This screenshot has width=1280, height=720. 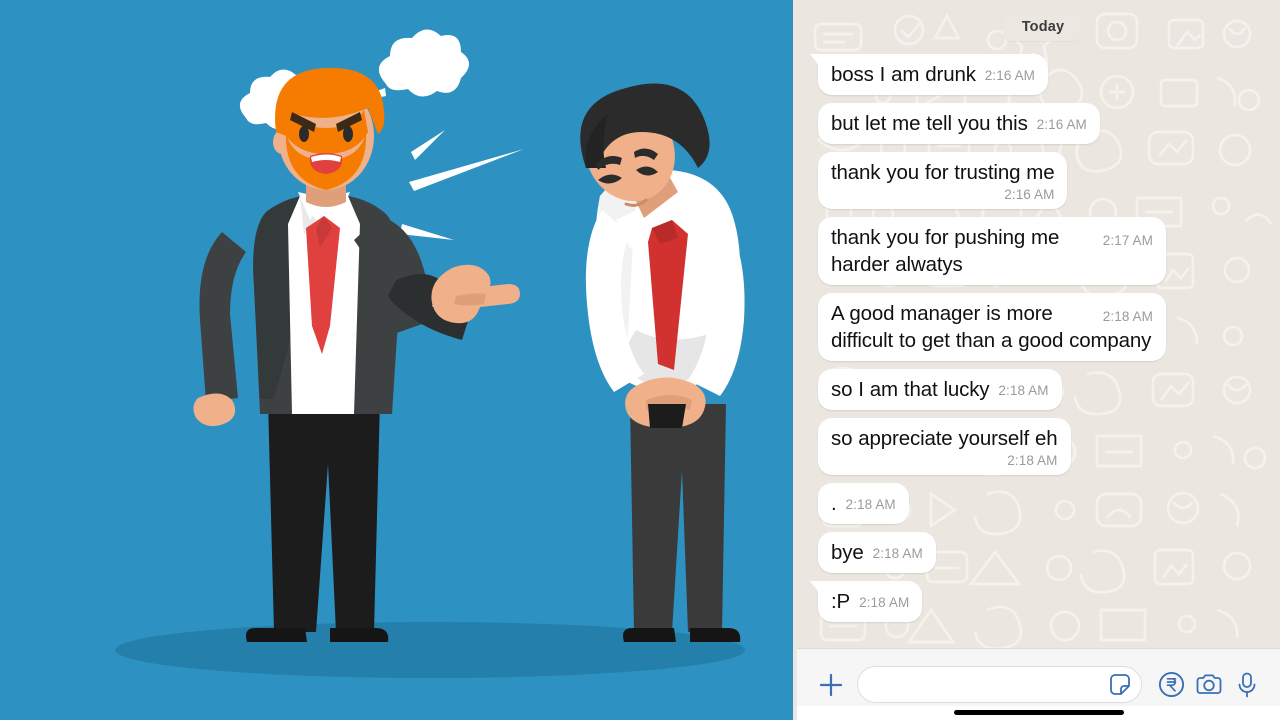 I want to click on home-indicator, so click(x=1038, y=712).